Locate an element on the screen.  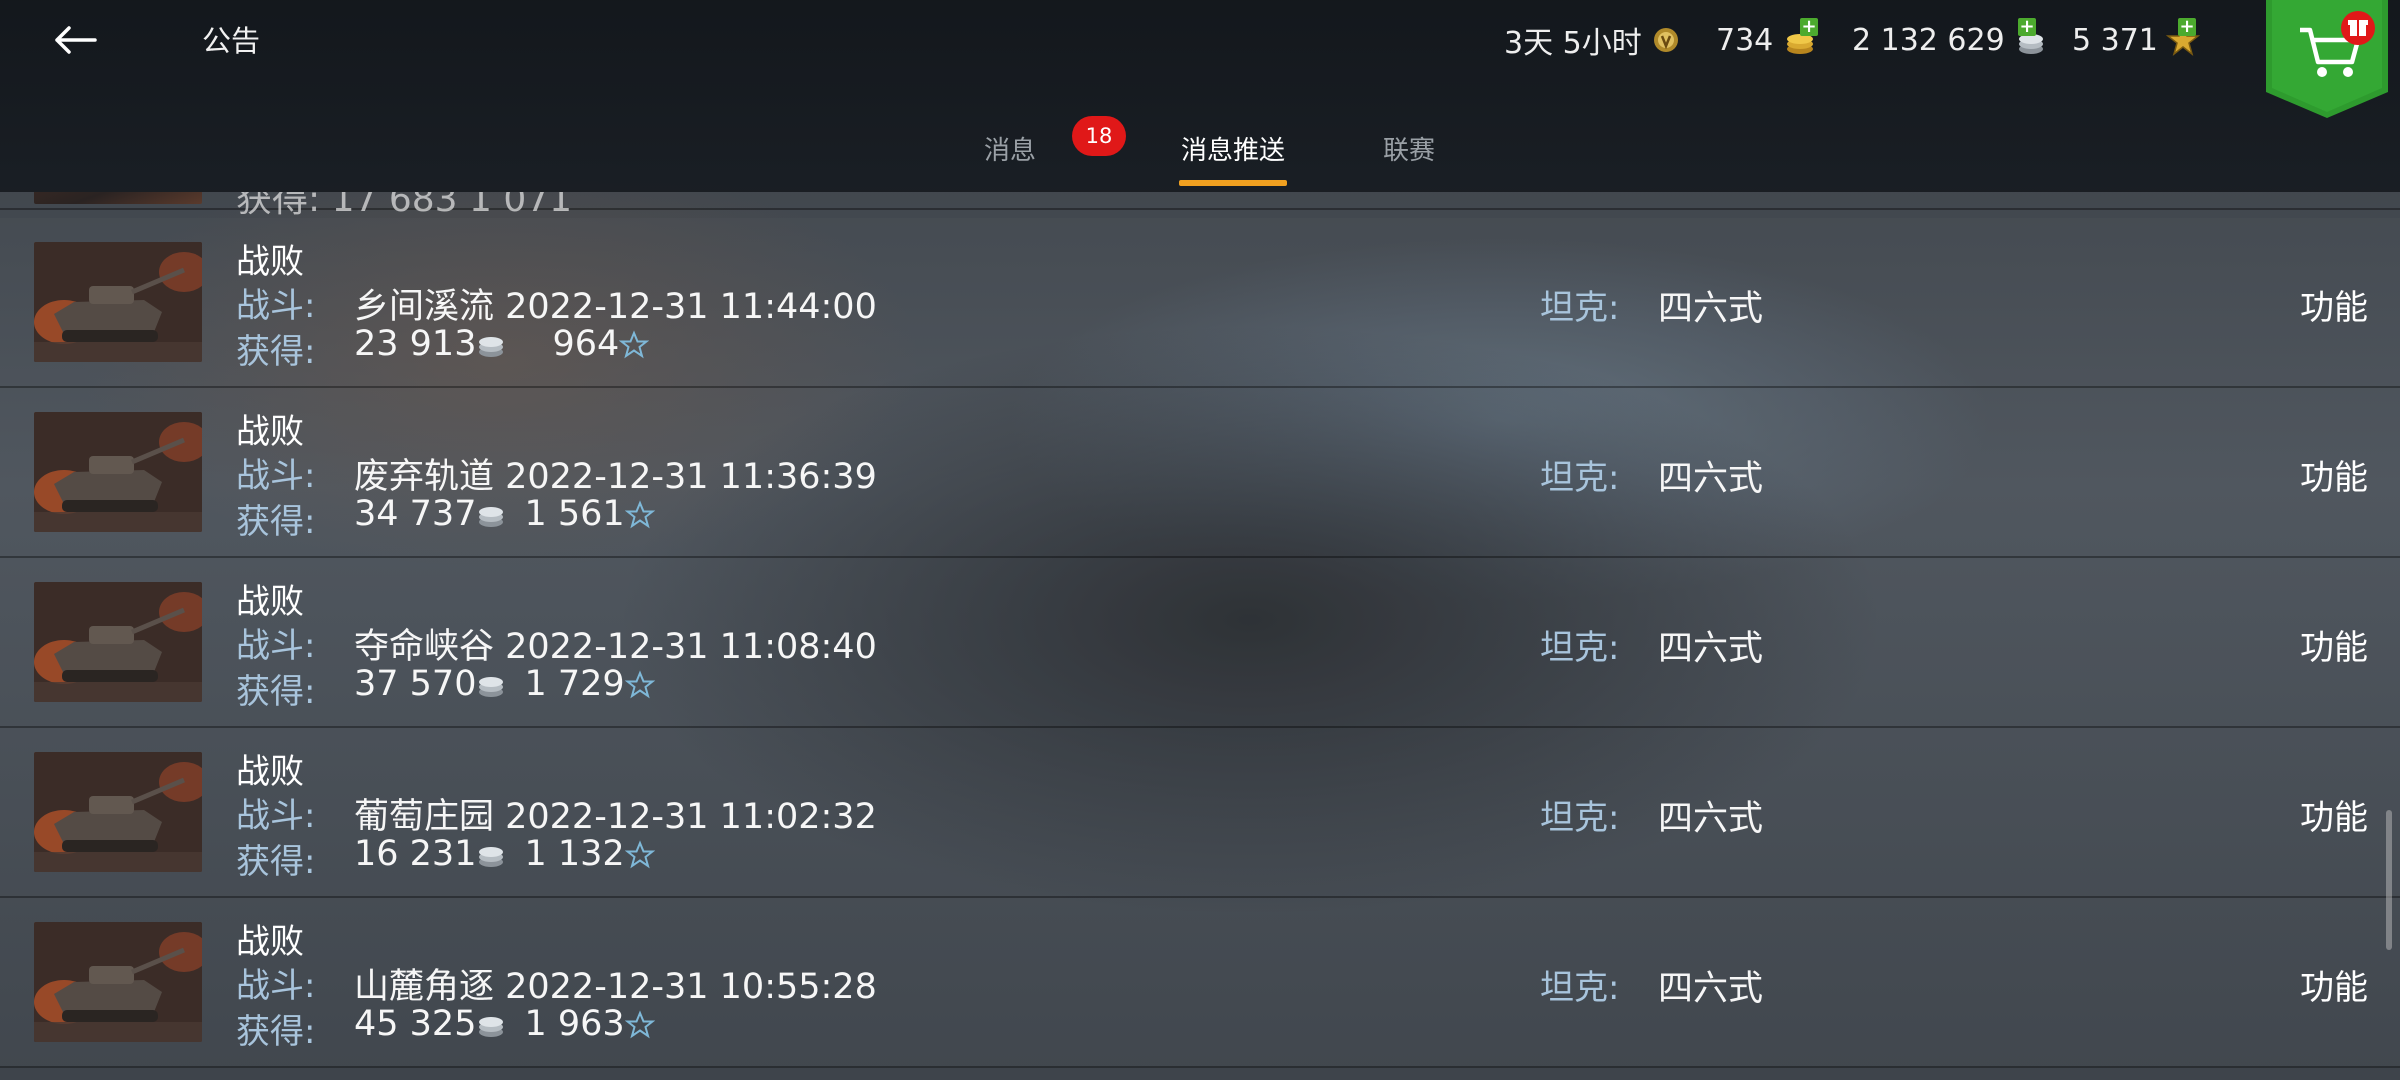
earned-rewards: 34 737 1 561 is located at coordinates (504, 514).